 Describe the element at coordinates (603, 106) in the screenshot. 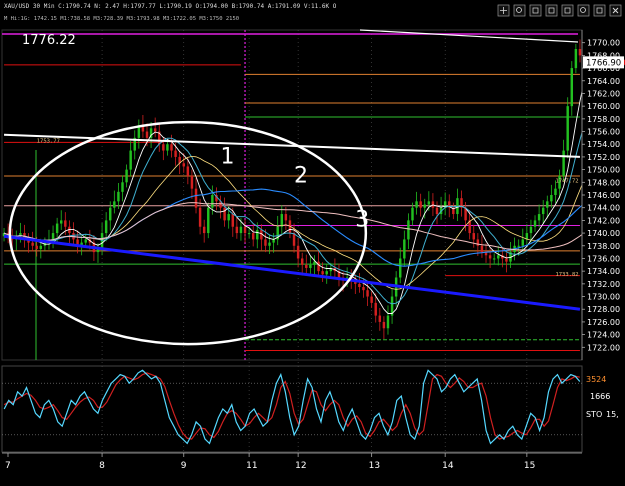

I see `price-tick-label: 1760.00` at that location.